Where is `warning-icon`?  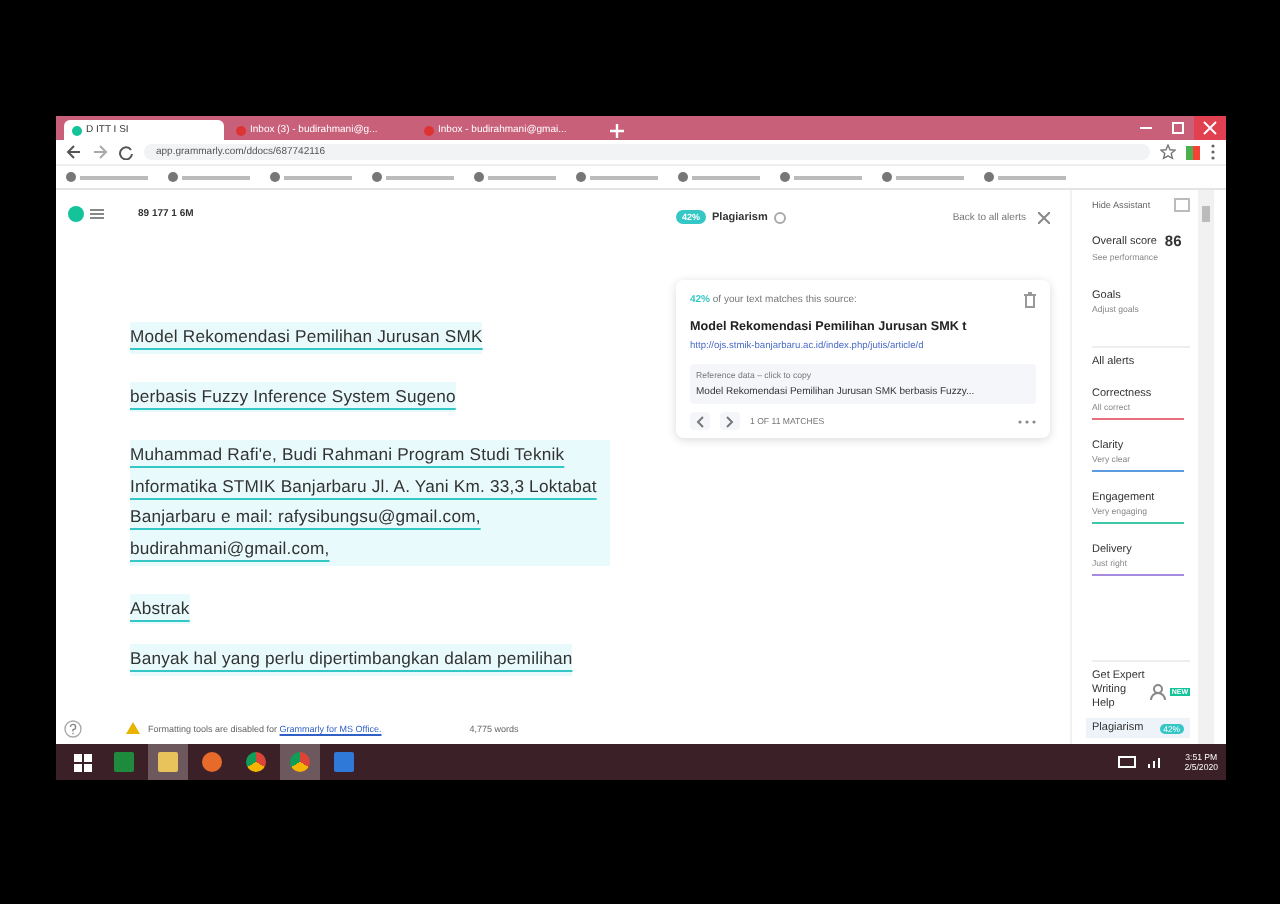 warning-icon is located at coordinates (133, 728).